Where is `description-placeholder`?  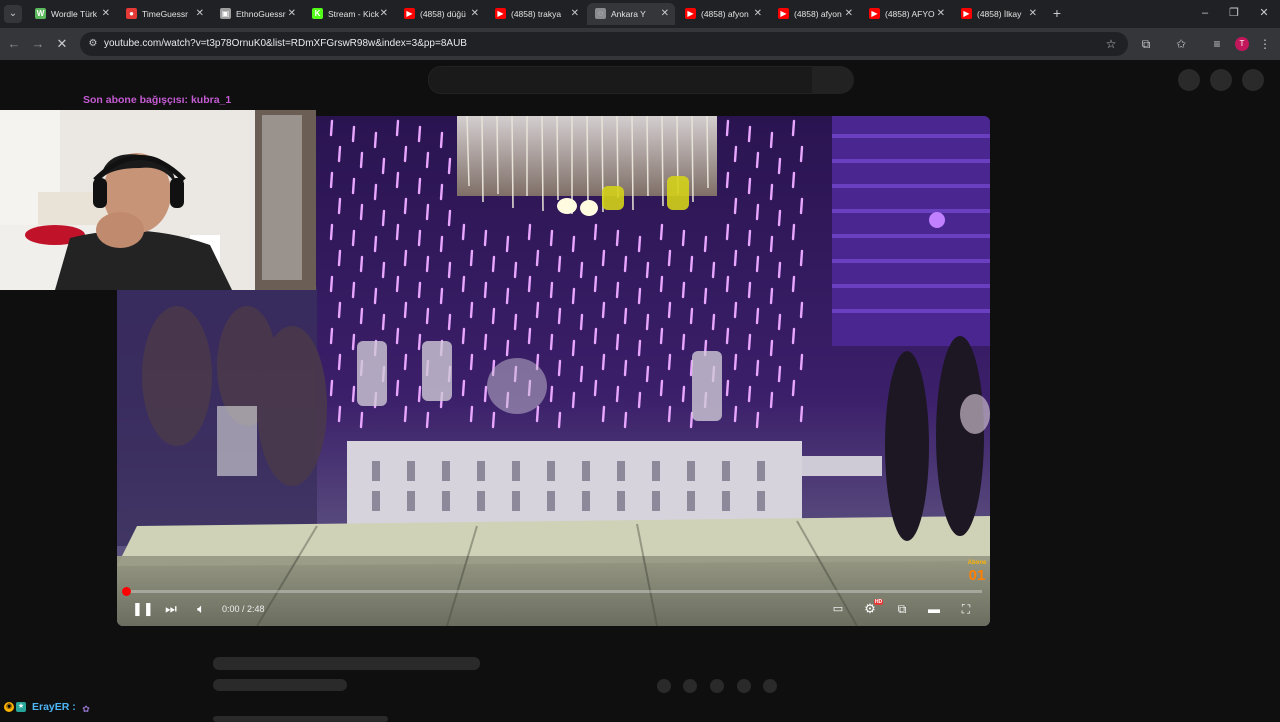
description-placeholder is located at coordinates (300, 719).